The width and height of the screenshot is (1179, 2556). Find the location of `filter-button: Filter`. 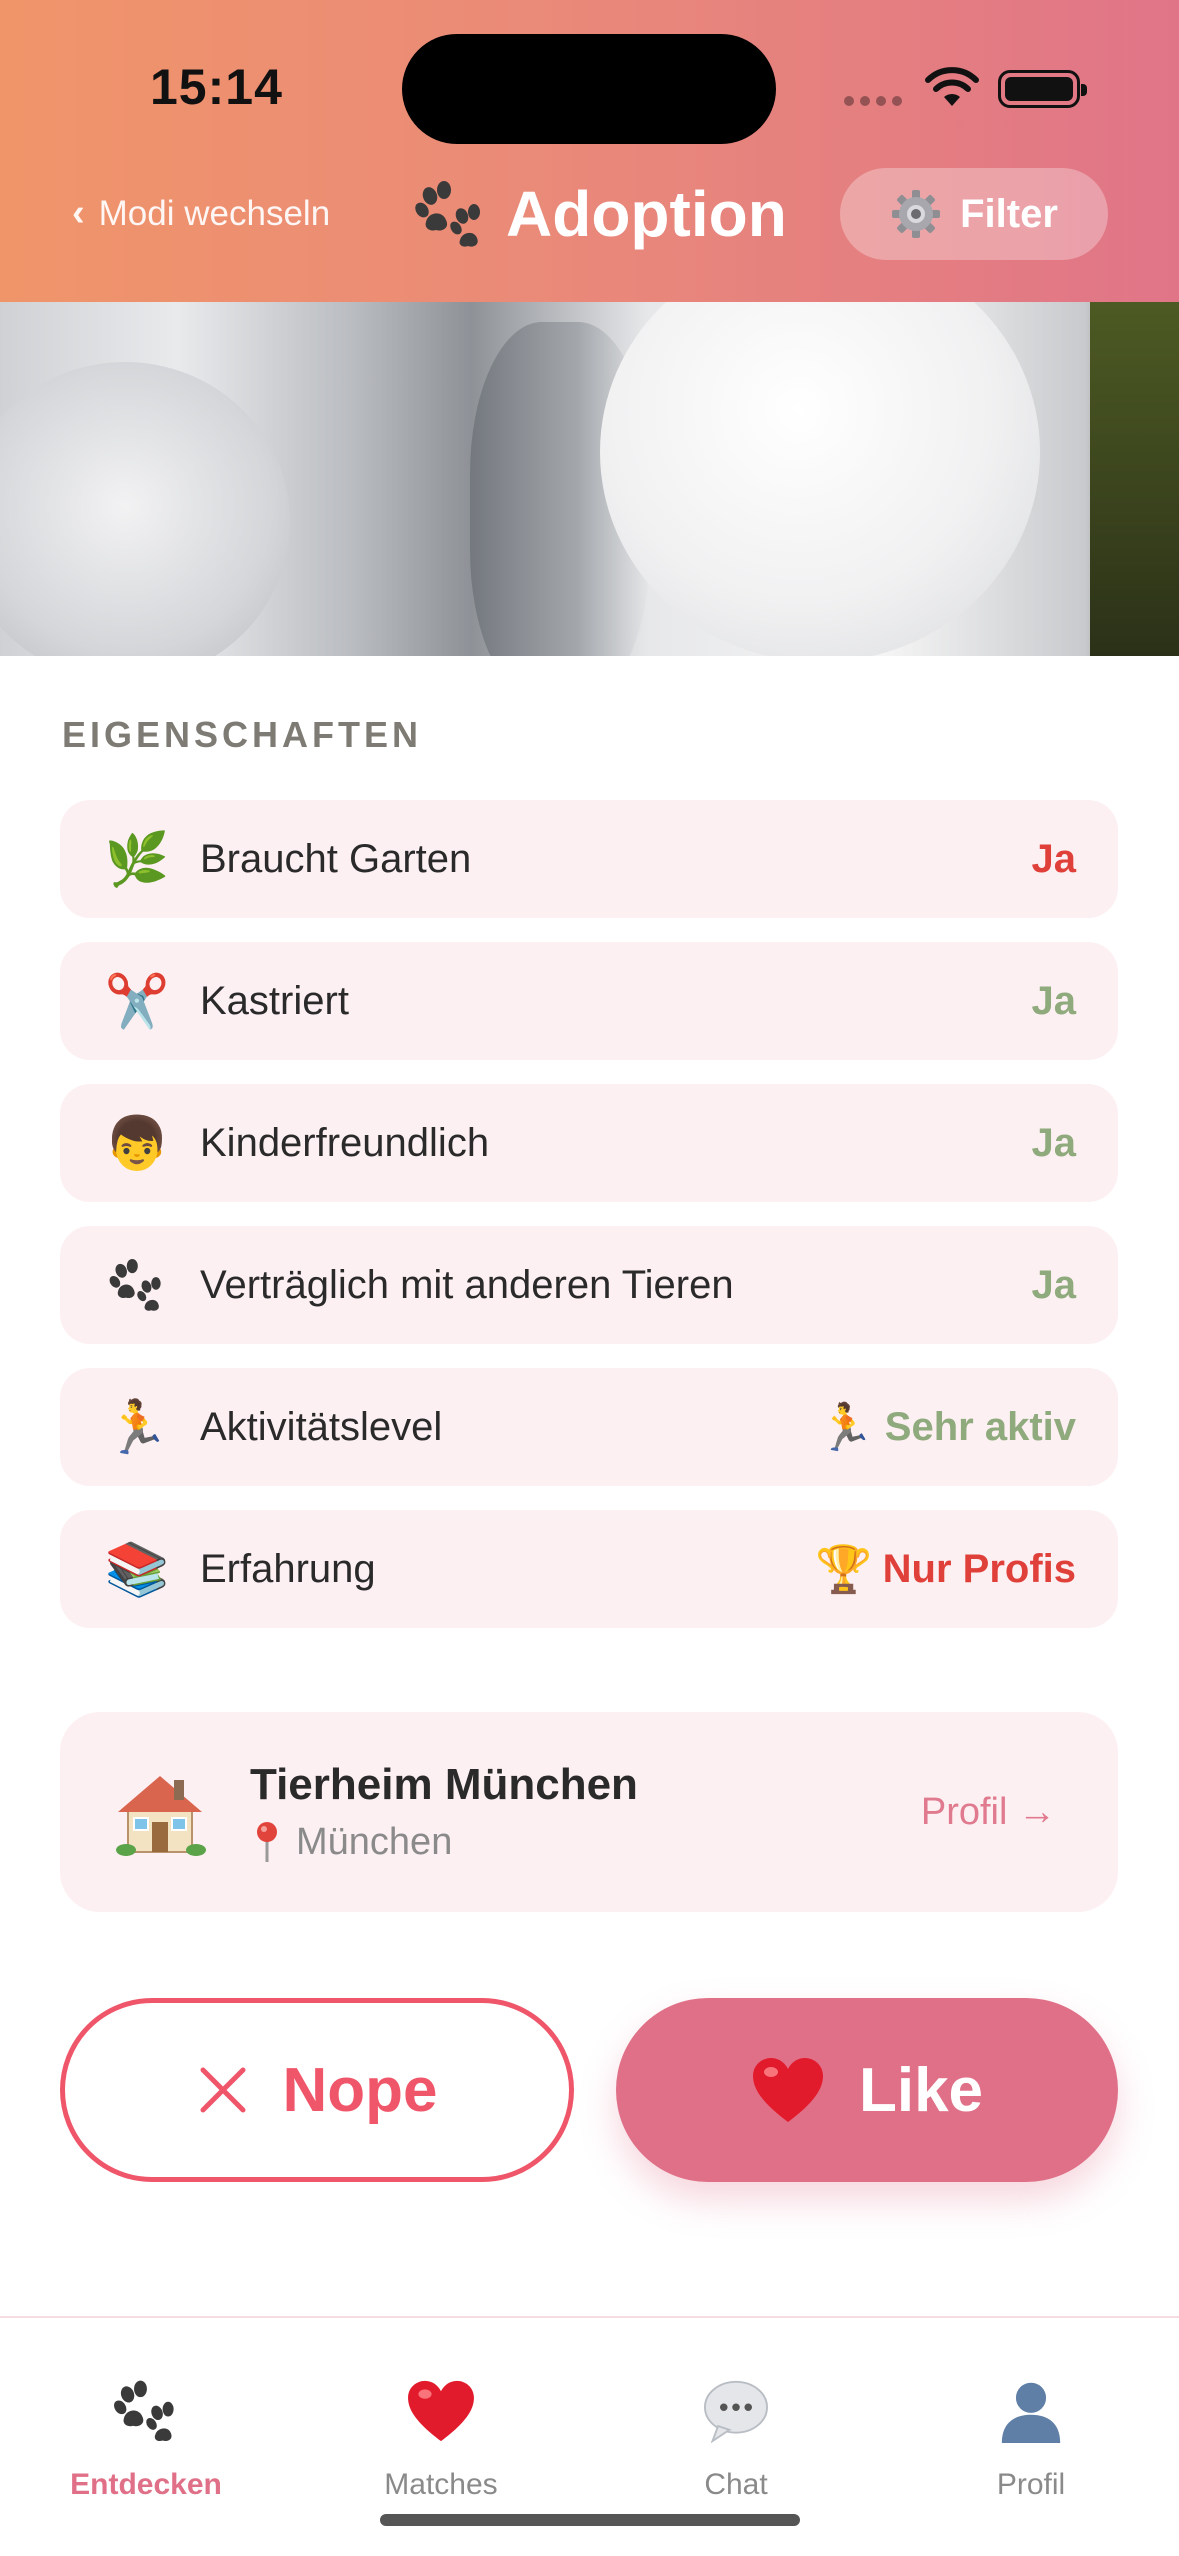

filter-button: Filter is located at coordinates (974, 214).